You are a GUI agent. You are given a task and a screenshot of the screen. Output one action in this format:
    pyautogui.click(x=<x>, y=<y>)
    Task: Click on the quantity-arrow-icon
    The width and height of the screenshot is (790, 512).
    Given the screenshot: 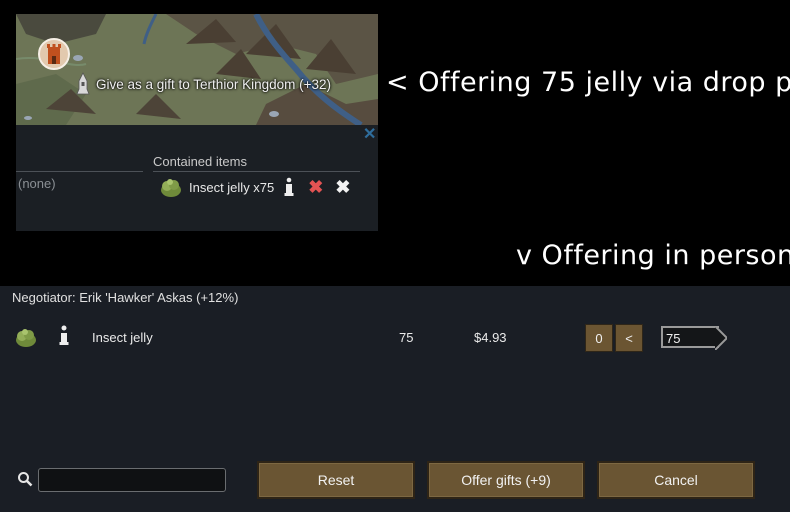 What is the action you would take?
    pyautogui.click(x=721, y=338)
    